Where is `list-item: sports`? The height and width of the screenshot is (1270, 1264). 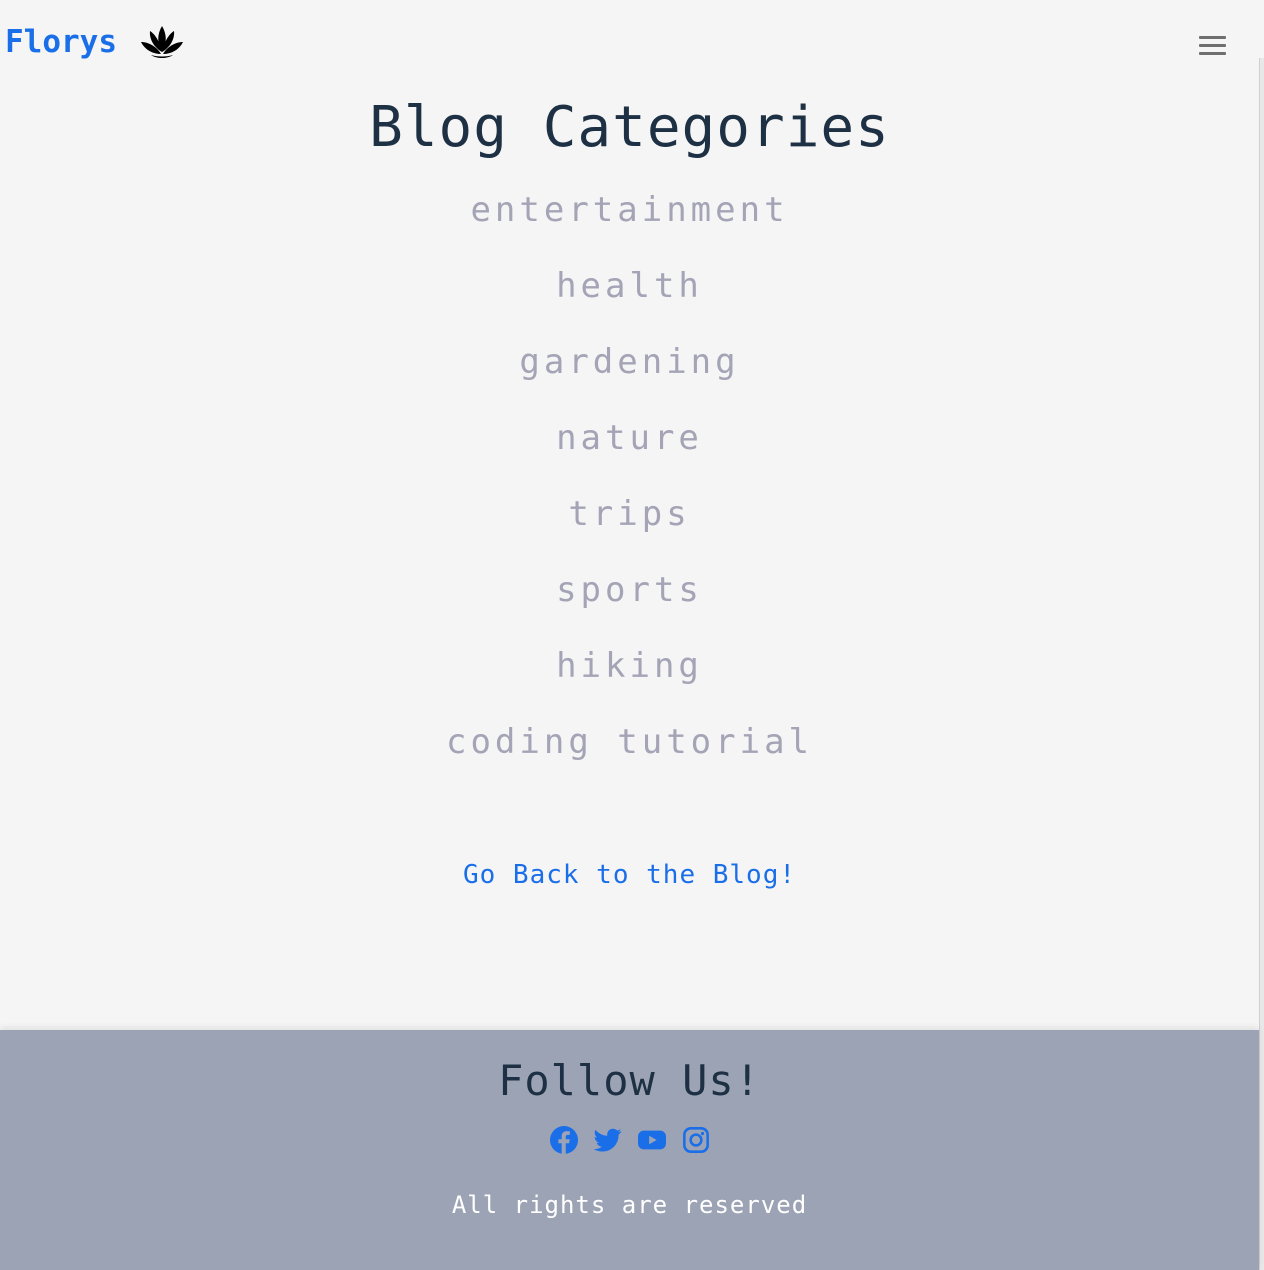
list-item: sports is located at coordinates (629, 600).